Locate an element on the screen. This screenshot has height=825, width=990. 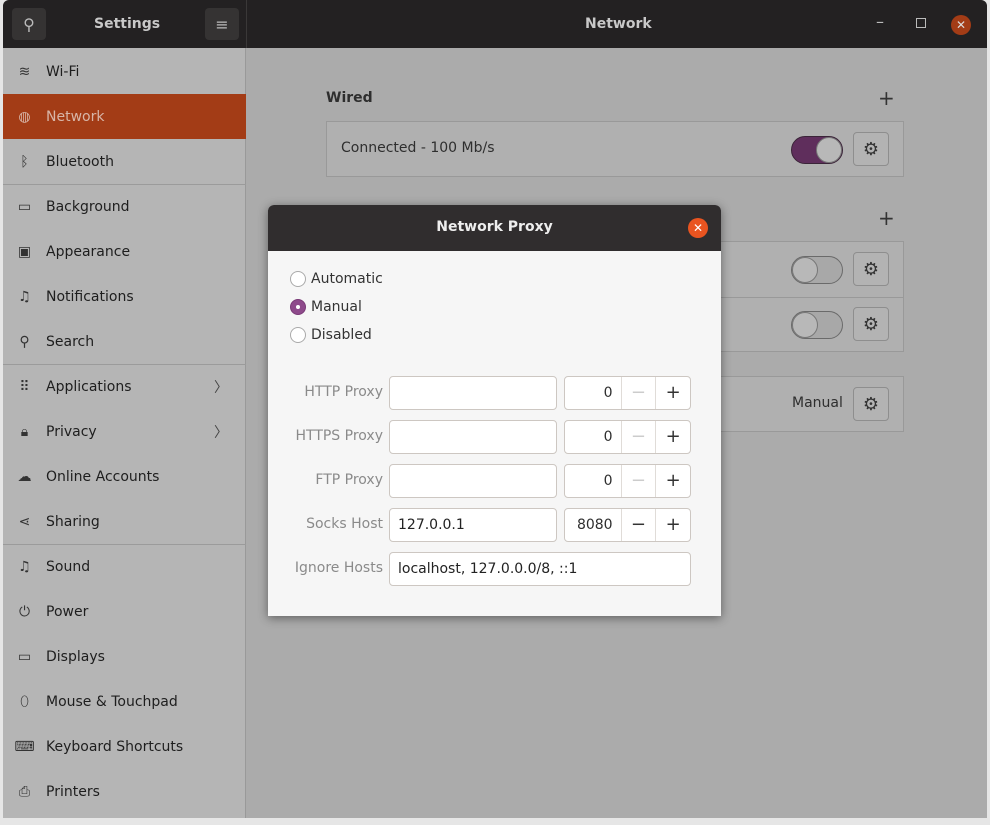
radio-label: Automatic is located at coordinates (347, 279).